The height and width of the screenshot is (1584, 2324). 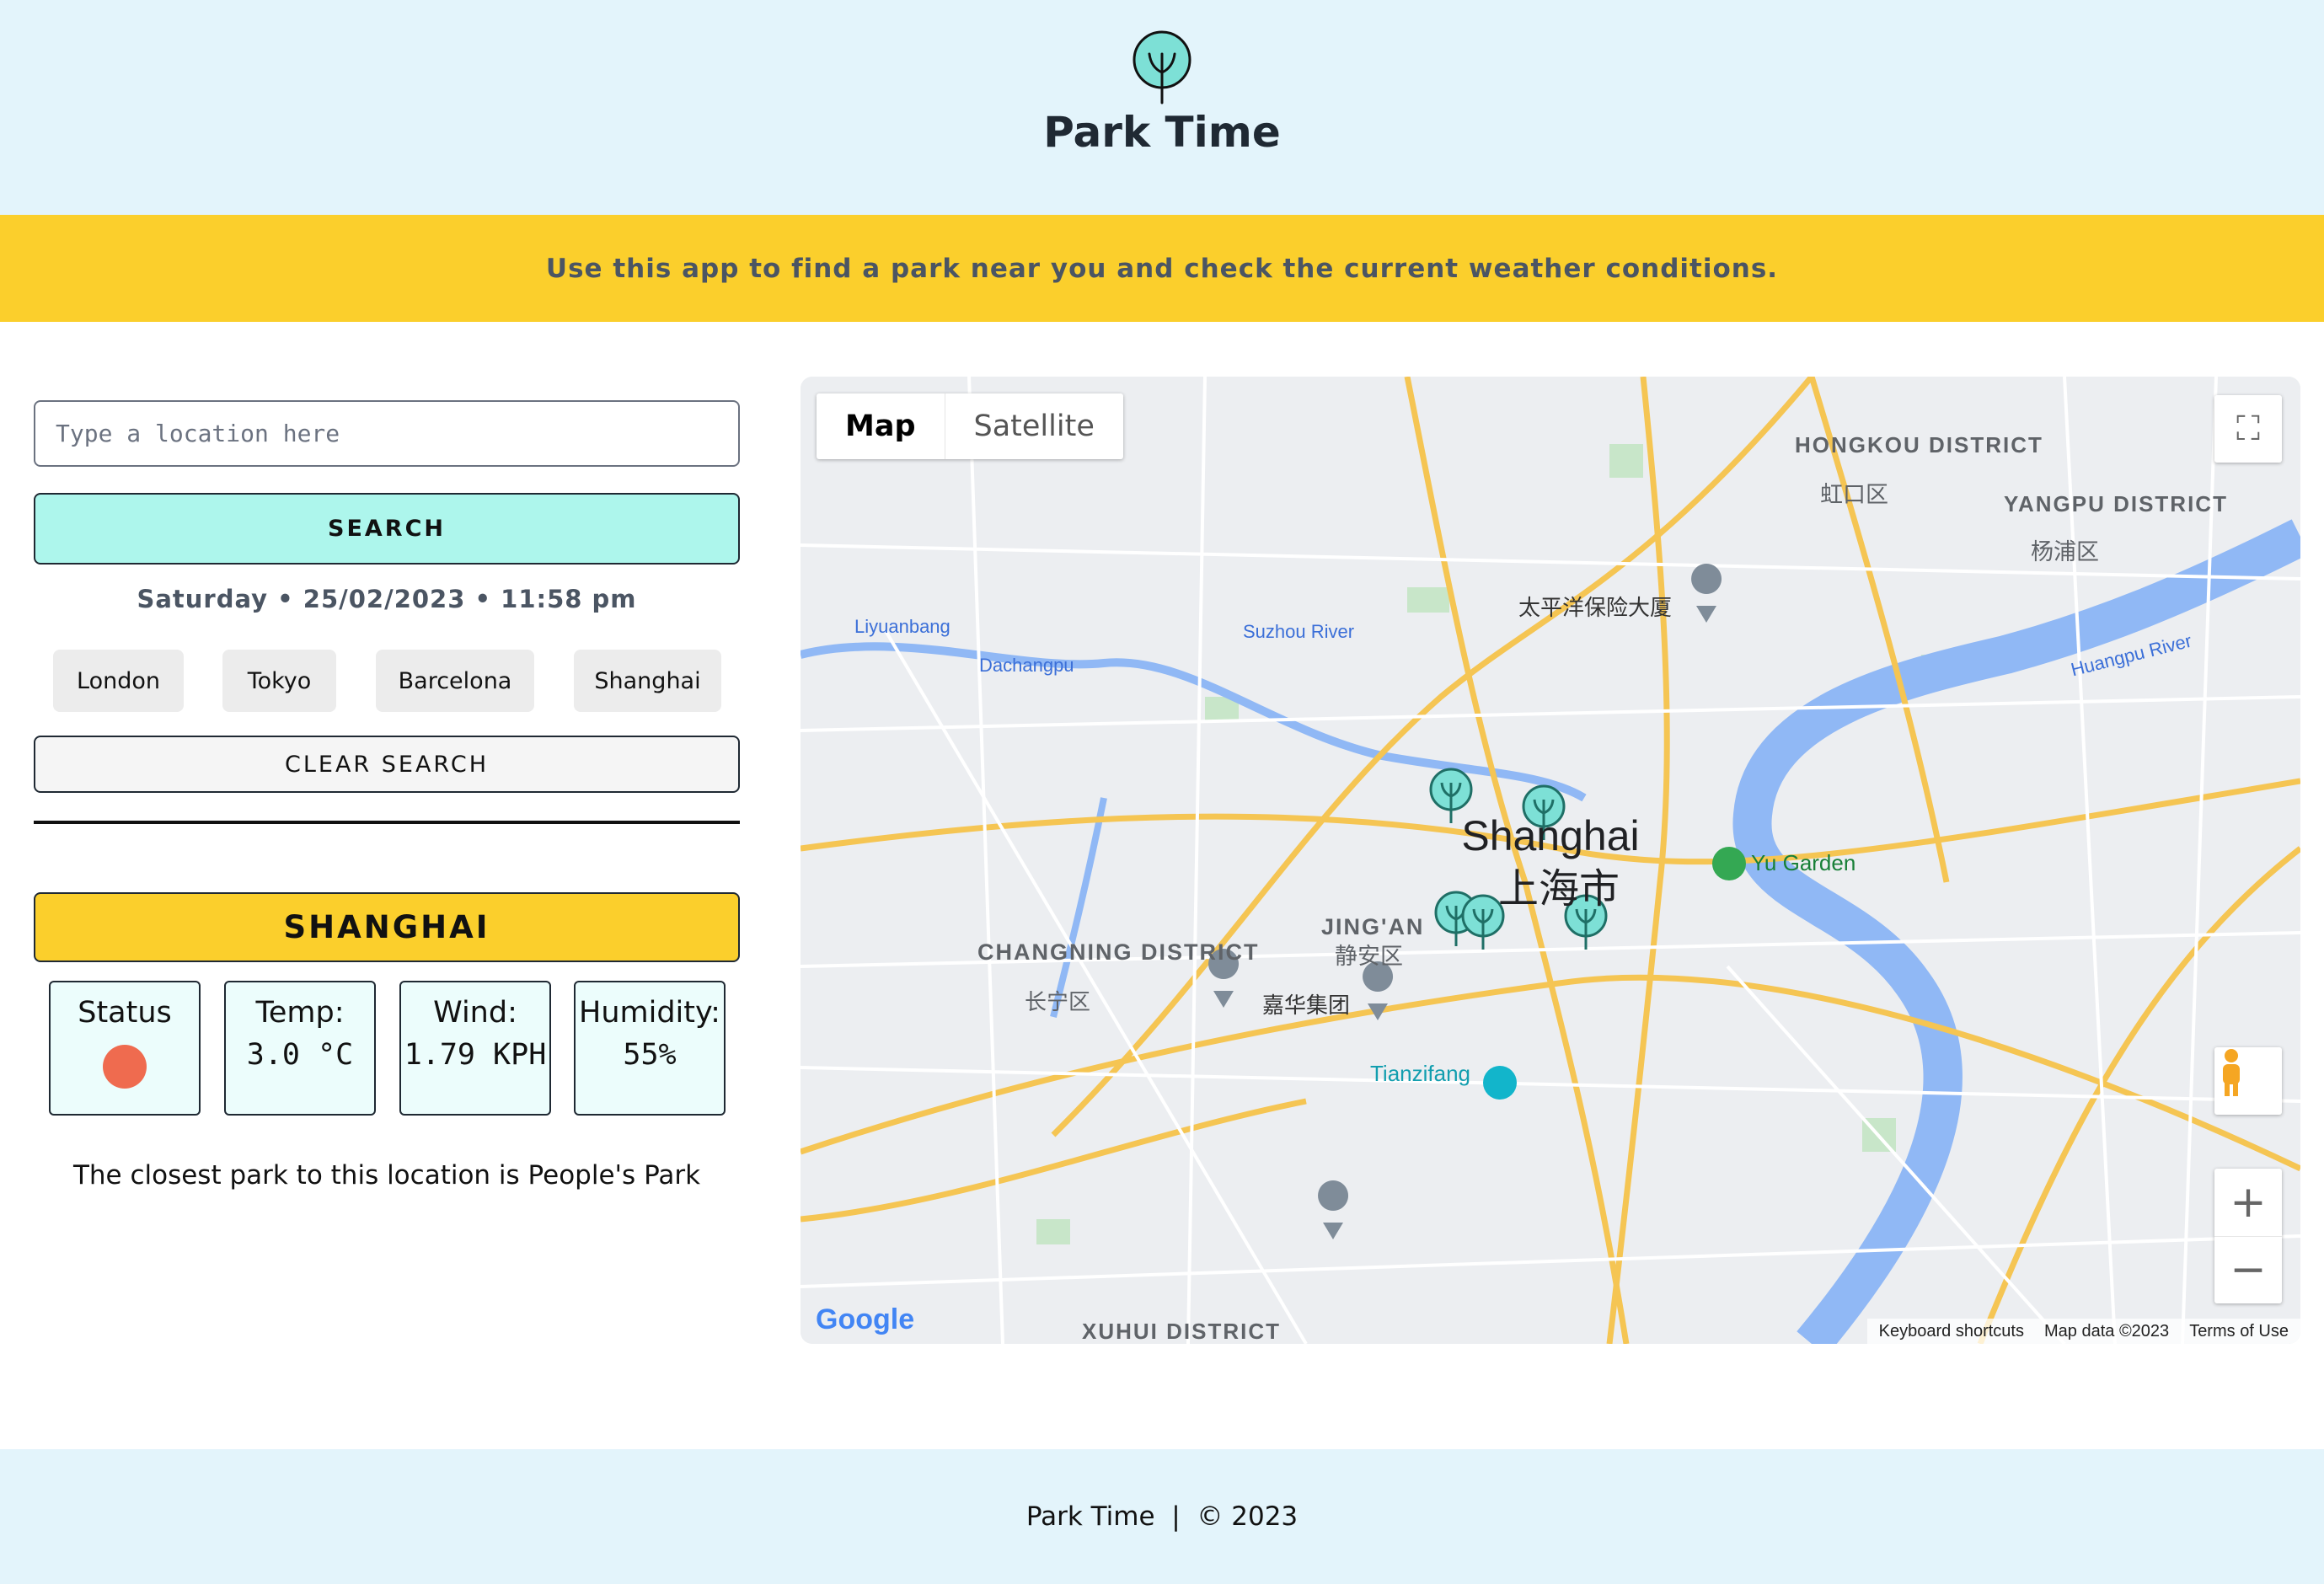 I want to click on status-indicator-icon, so click(x=125, y=1067).